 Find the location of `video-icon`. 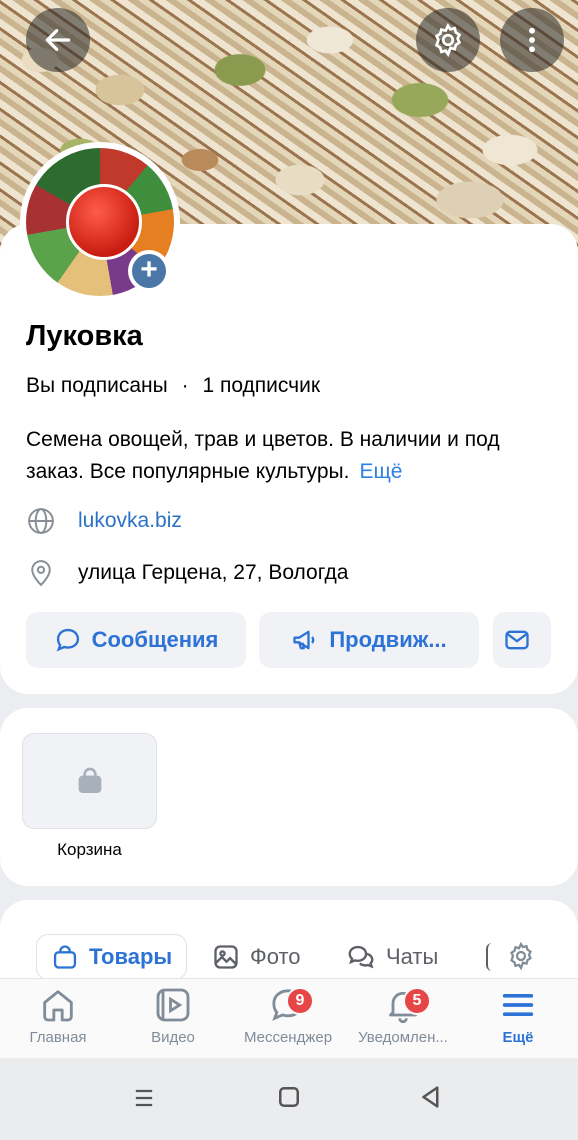

video-icon is located at coordinates (173, 1005).